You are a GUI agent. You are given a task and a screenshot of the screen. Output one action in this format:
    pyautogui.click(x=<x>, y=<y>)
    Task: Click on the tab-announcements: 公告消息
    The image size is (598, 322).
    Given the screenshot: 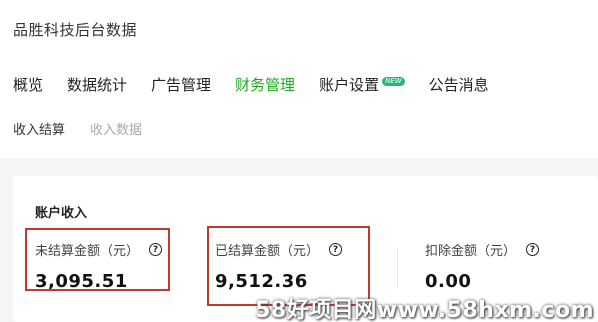 What is the action you would take?
    pyautogui.click(x=459, y=87)
    